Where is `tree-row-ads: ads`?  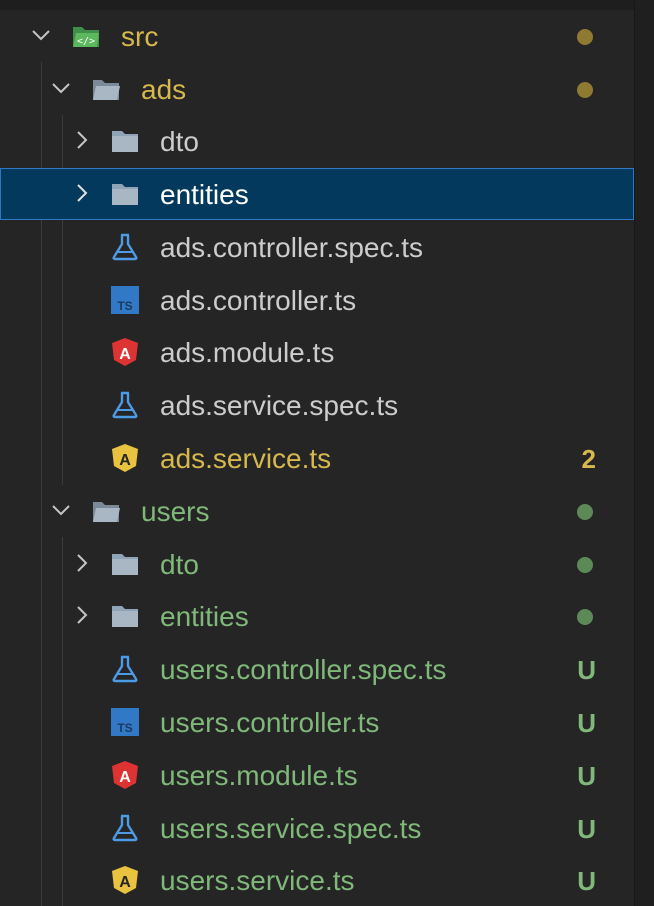
tree-row-ads: ads is located at coordinates (317, 89).